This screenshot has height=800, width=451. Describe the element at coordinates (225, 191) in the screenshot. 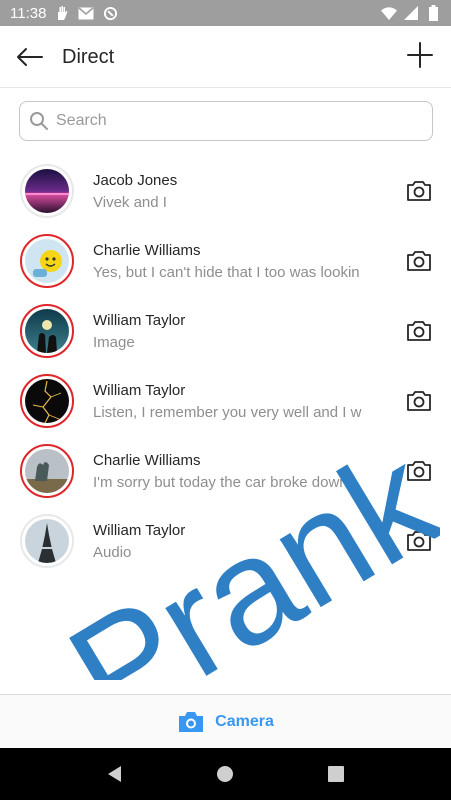

I see `chat-row: Jacob Jones Vivek and I` at that location.